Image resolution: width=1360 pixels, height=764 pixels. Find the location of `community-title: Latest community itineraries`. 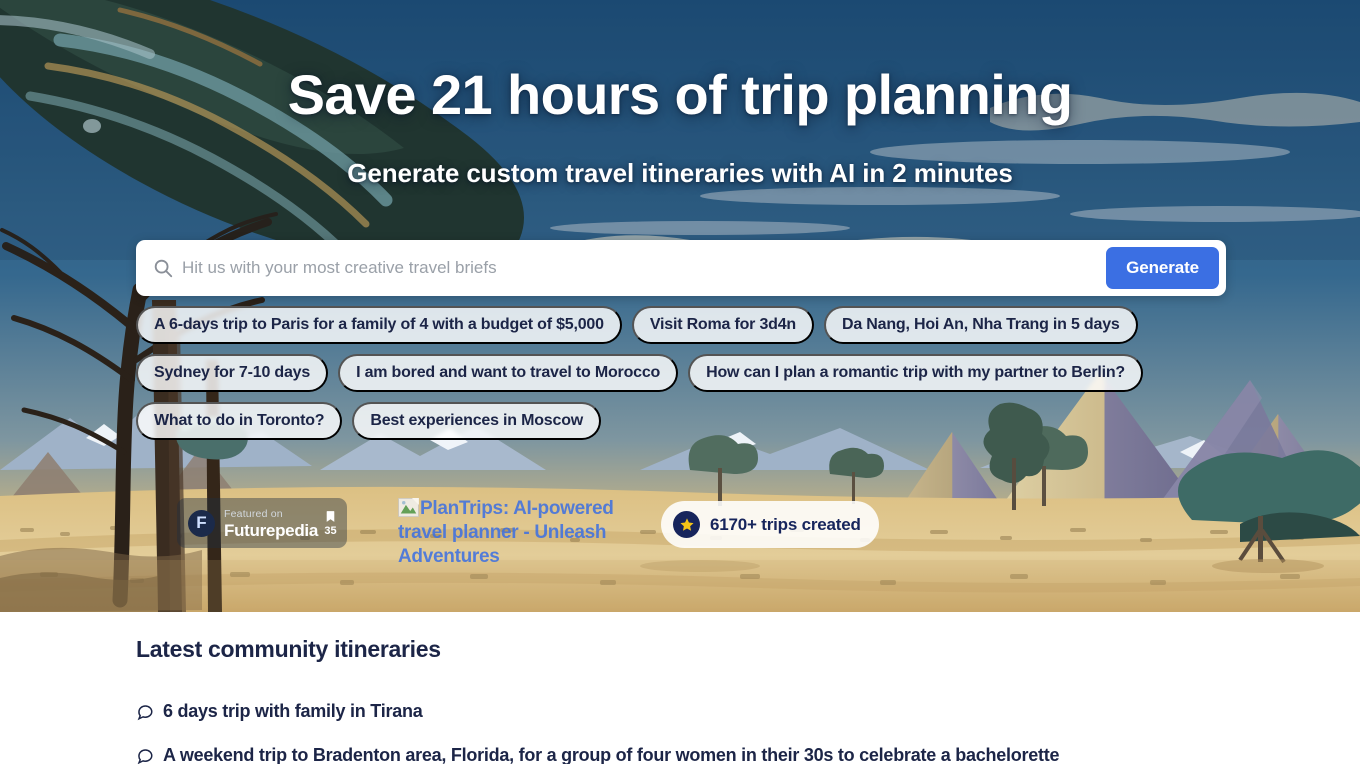

community-title: Latest community itineraries is located at coordinates (288, 649).